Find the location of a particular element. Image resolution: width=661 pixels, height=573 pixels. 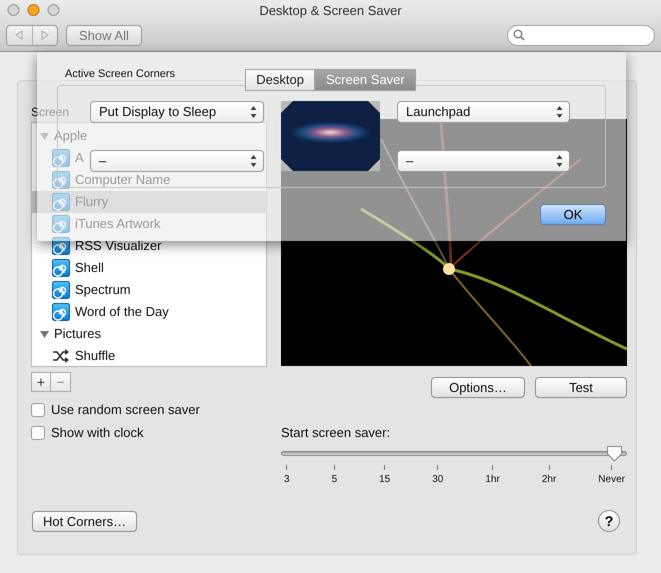

tick-label: 30 is located at coordinates (438, 479).